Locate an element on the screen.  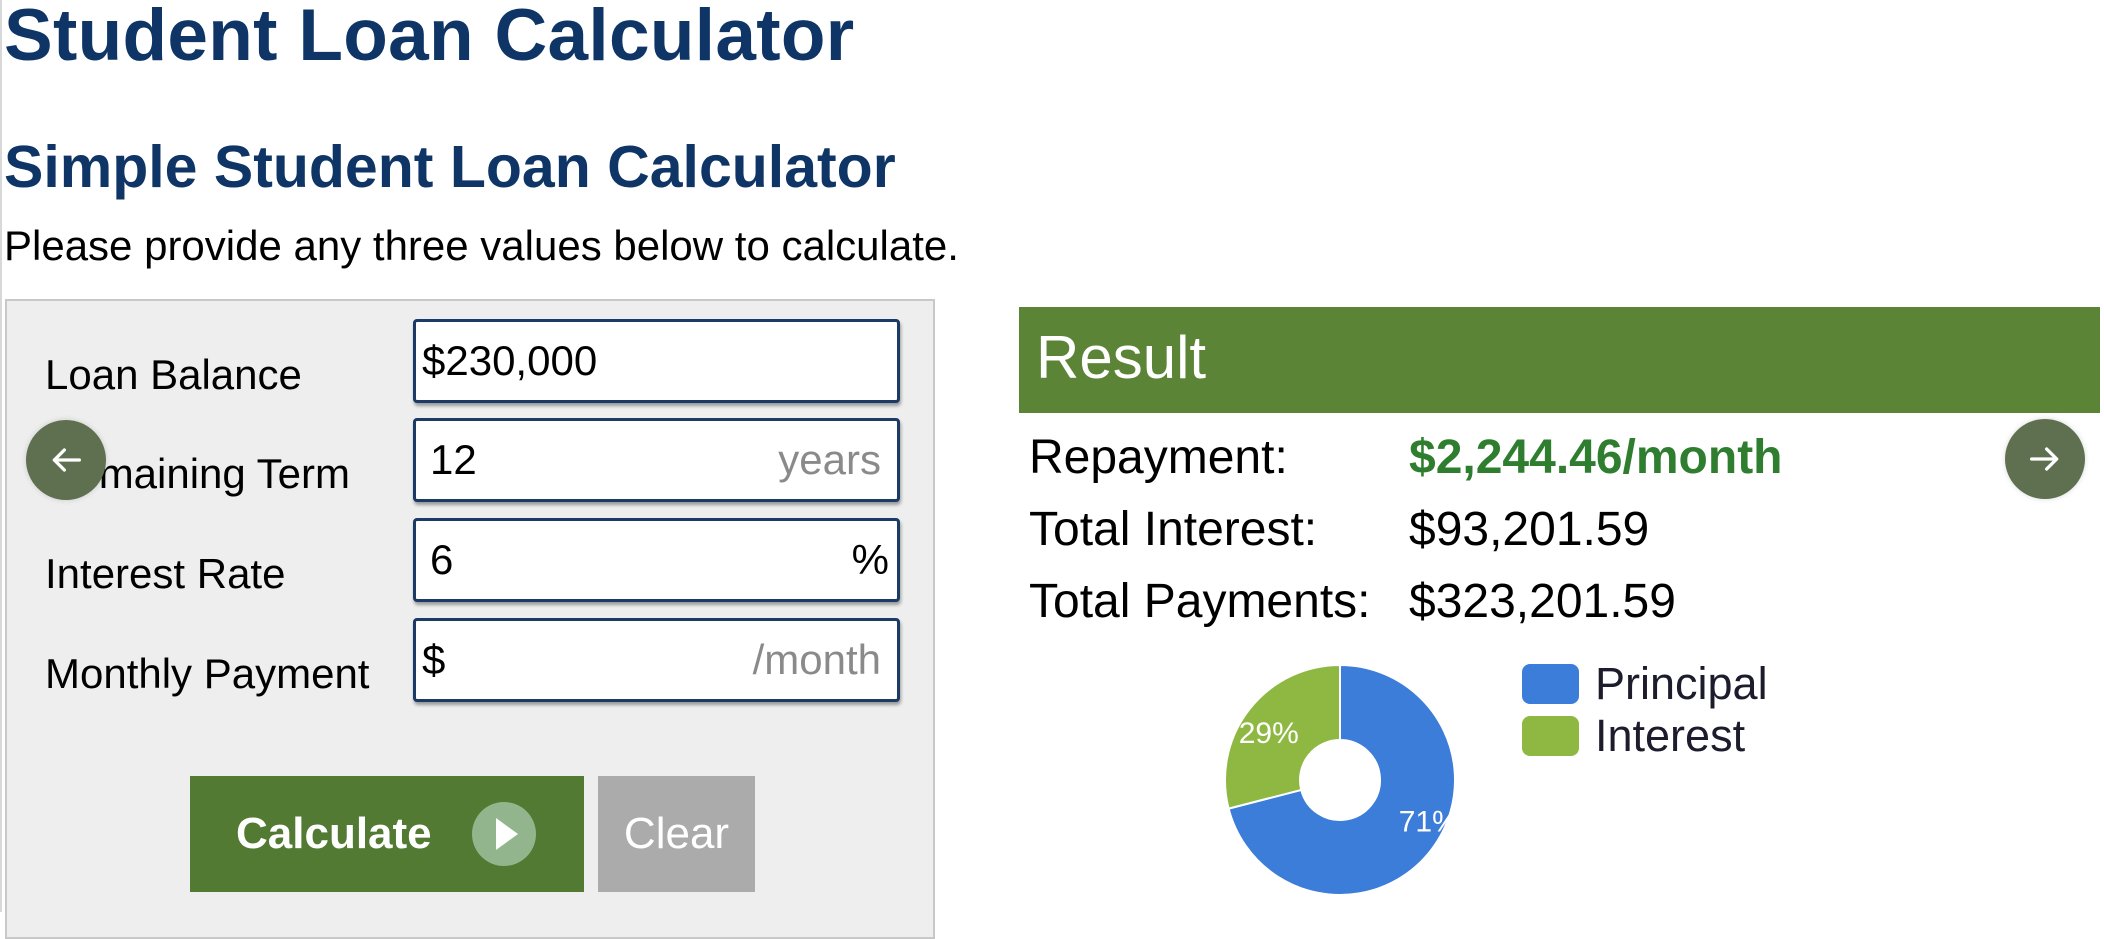
next-slide-button is located at coordinates (2045, 459).